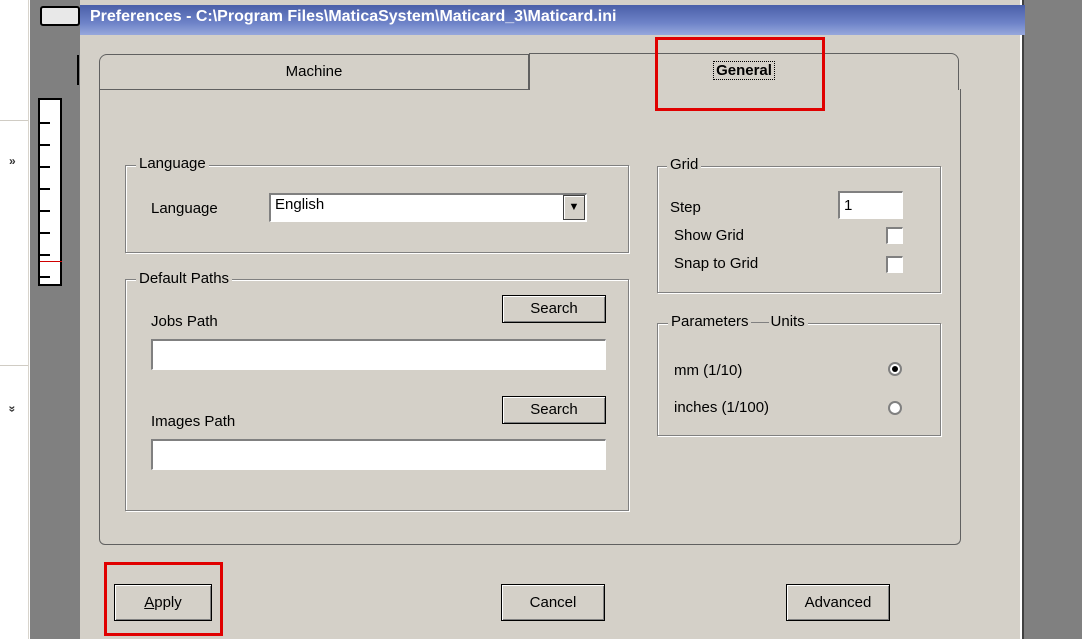 The height and width of the screenshot is (639, 1082). Describe the element at coordinates (684, 164) in the screenshot. I see `grid-group-legend: Grid` at that location.